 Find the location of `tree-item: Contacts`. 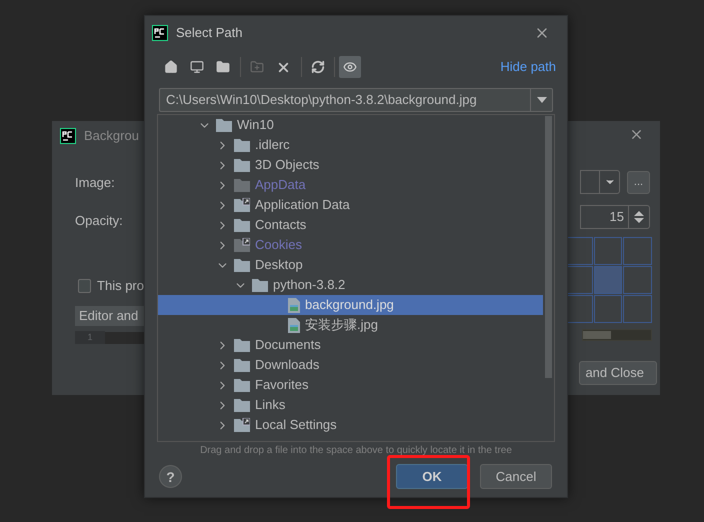

tree-item: Contacts is located at coordinates (350, 225).